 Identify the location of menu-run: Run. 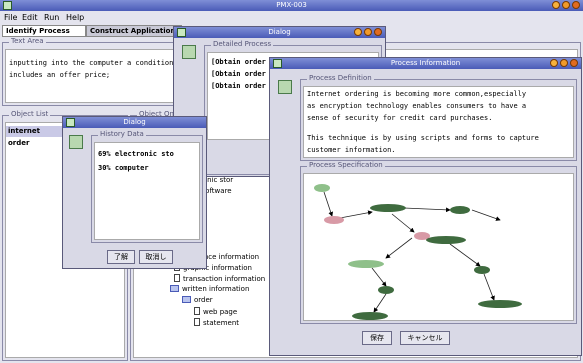
(51, 17).